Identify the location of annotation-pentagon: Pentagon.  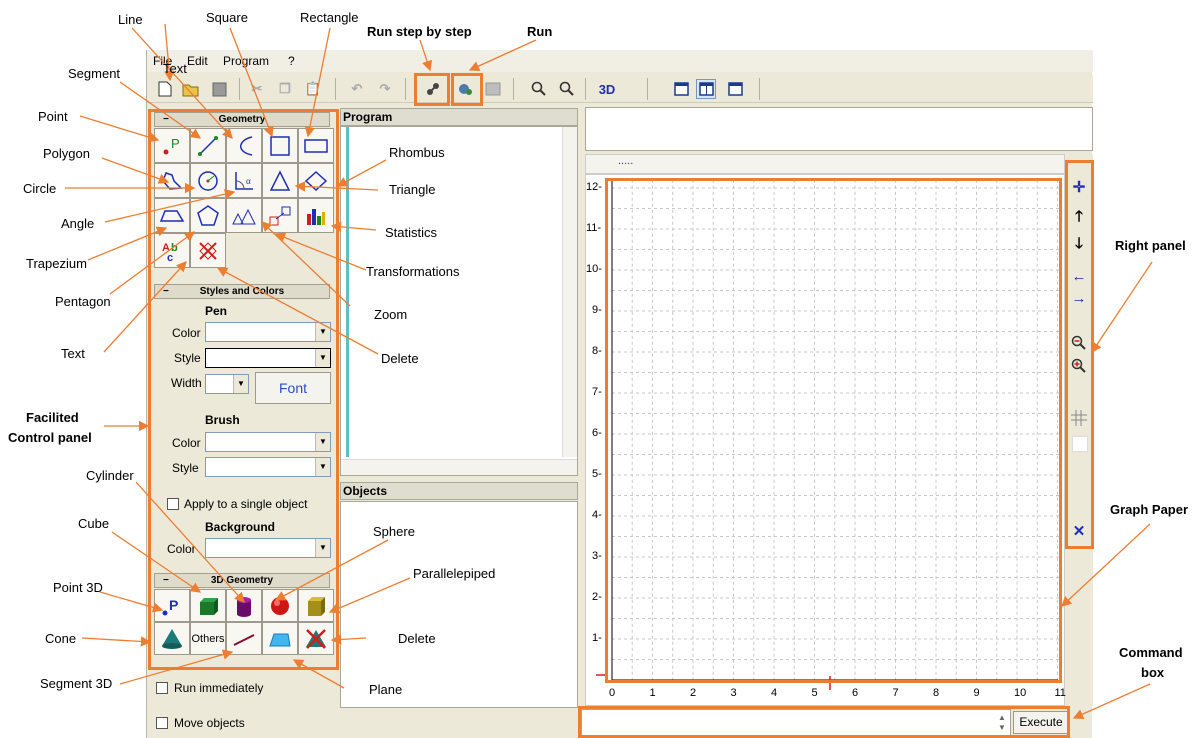
(83, 301).